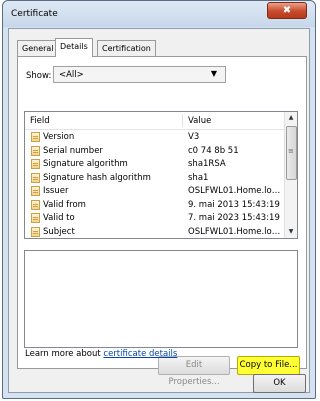 The image size is (320, 401). What do you see at coordinates (155, 179) in the screenshot?
I see `list-row: Signature hash algorithm sha1` at bounding box center [155, 179].